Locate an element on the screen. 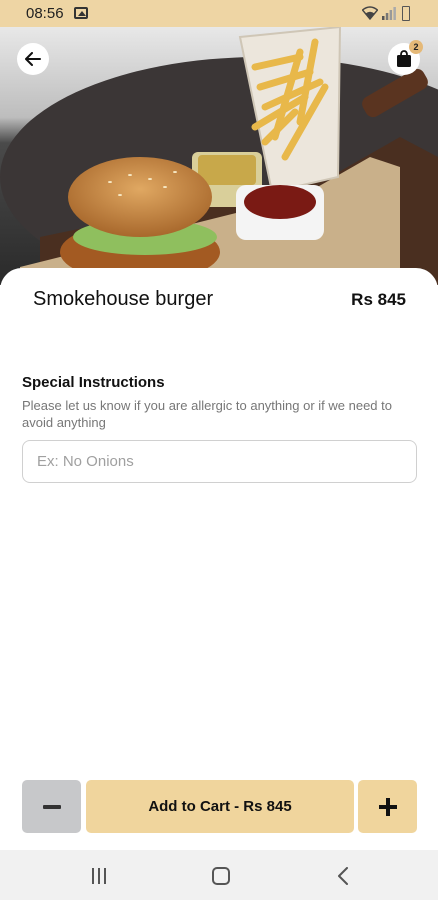 The height and width of the screenshot is (900, 438). recents-icon is located at coordinates (99, 876).